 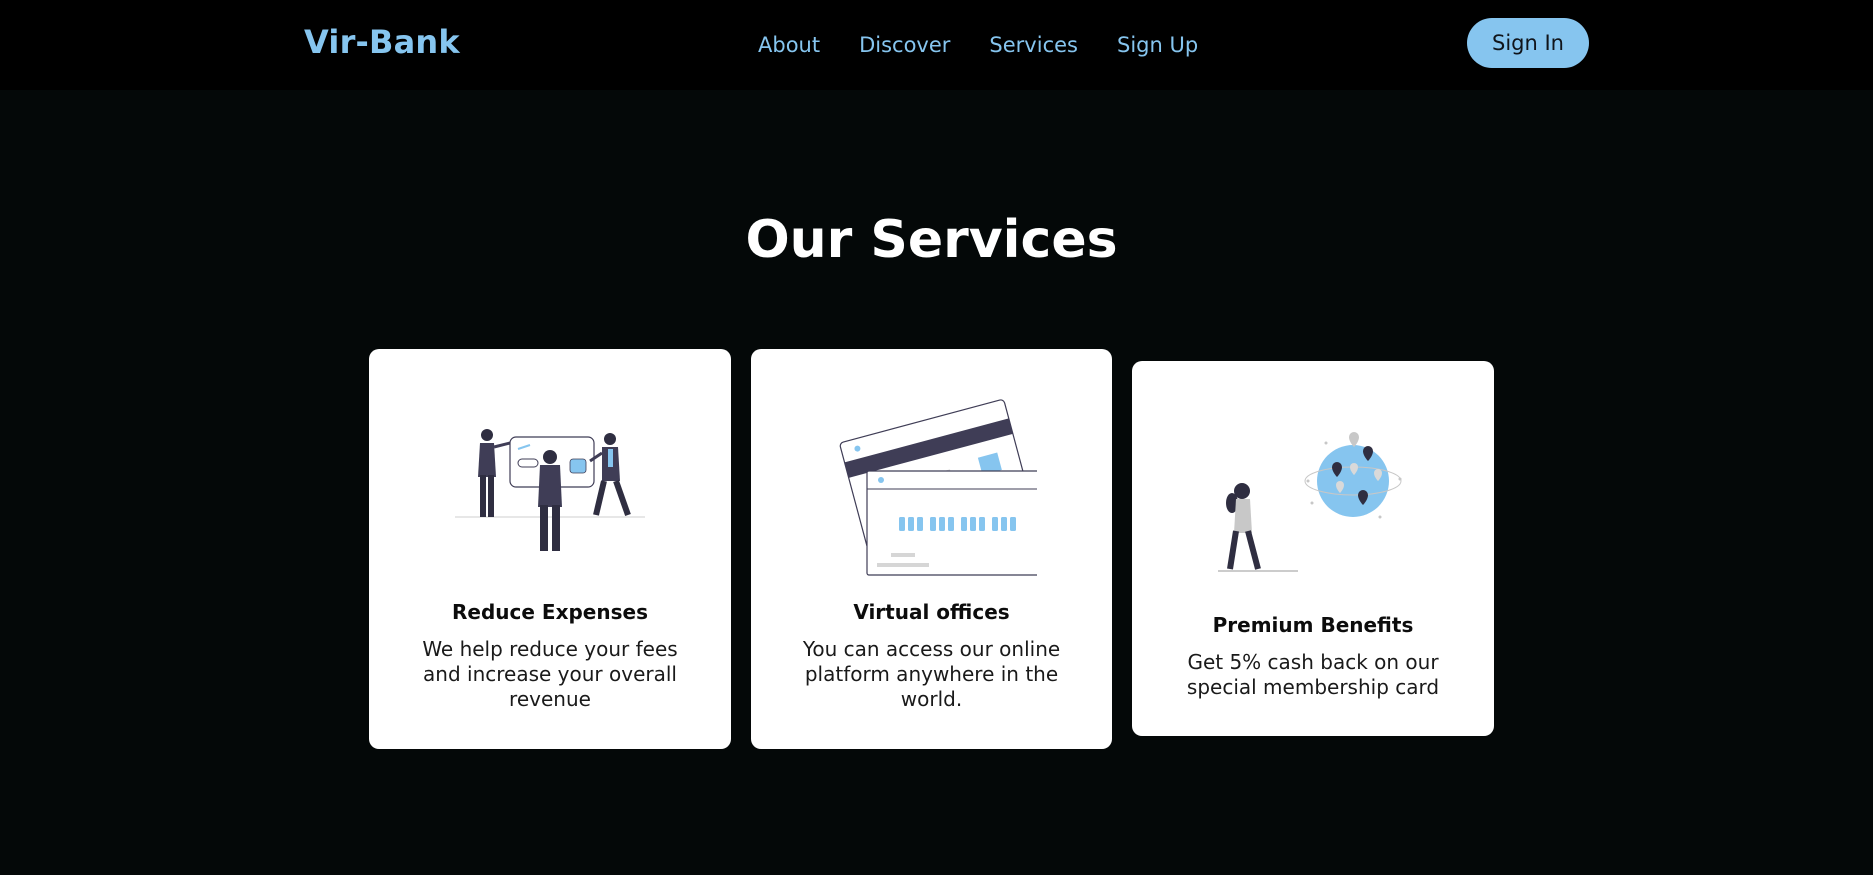 I want to click on card-title: Reduce Expenses, so click(x=550, y=612).